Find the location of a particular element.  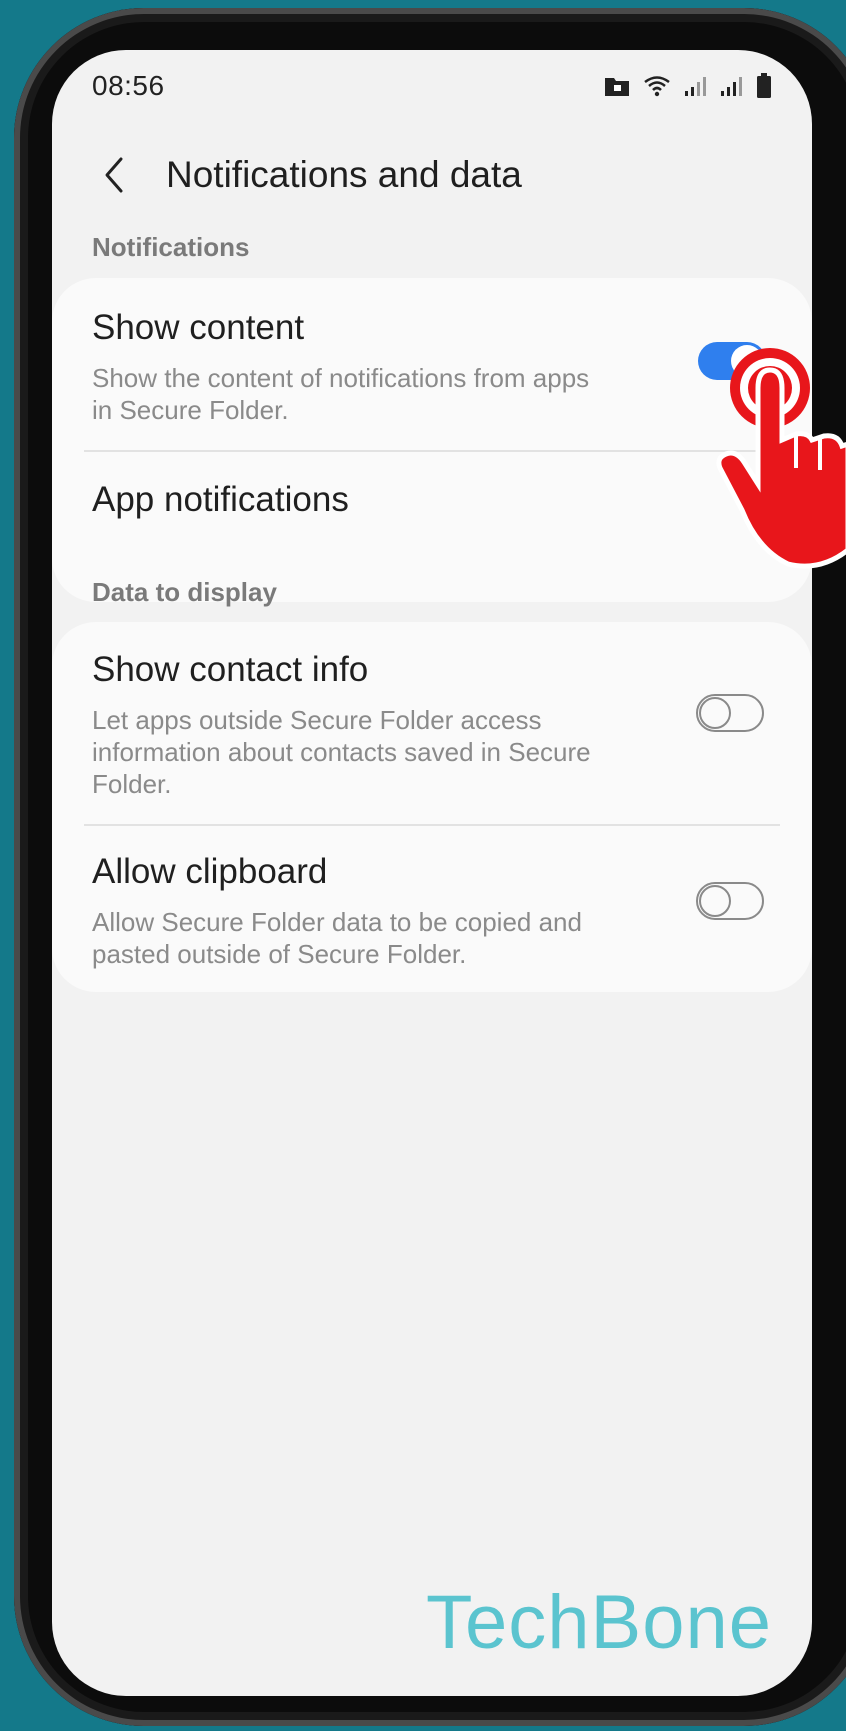

status-time: 08:56 is located at coordinates (128, 85).